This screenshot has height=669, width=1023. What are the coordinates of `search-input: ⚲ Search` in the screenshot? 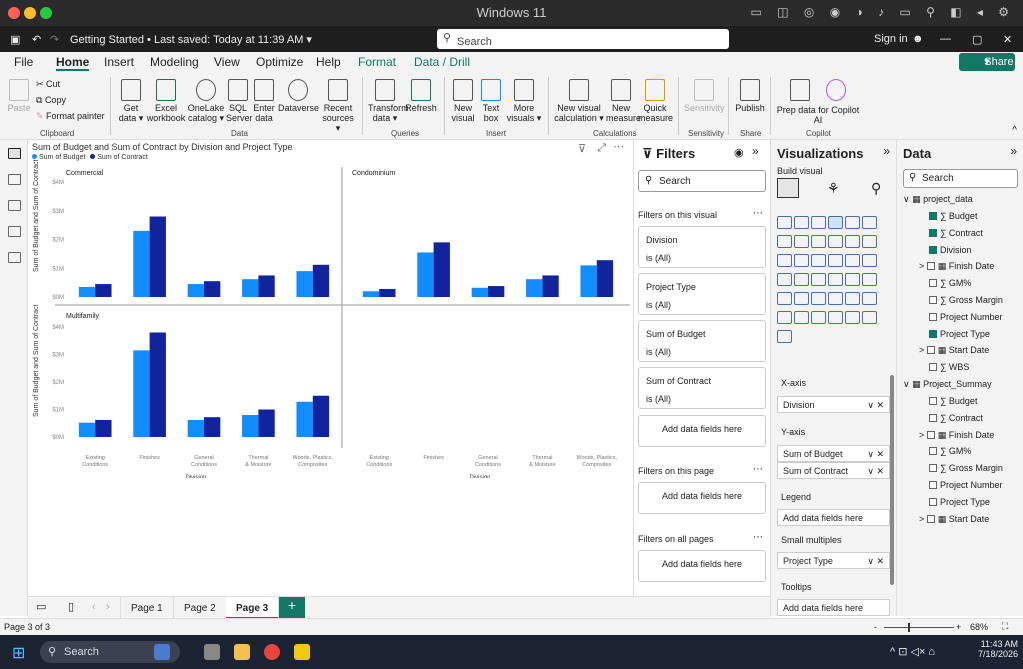 It's located at (583, 39).